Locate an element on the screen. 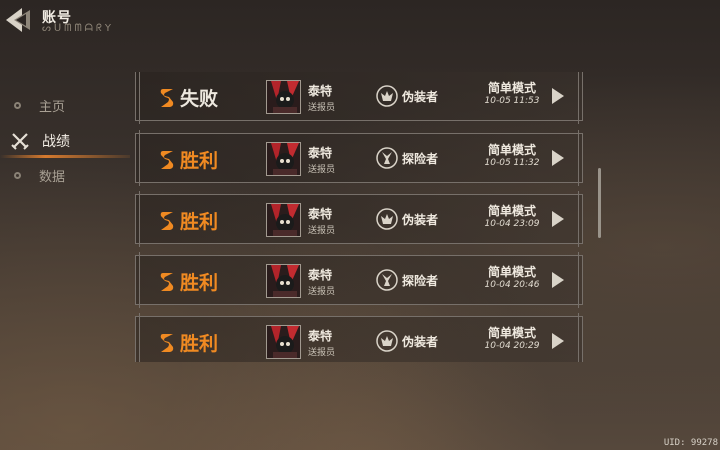 The width and height of the screenshot is (720, 450). match-result-text: 失败 is located at coordinates (199, 99).